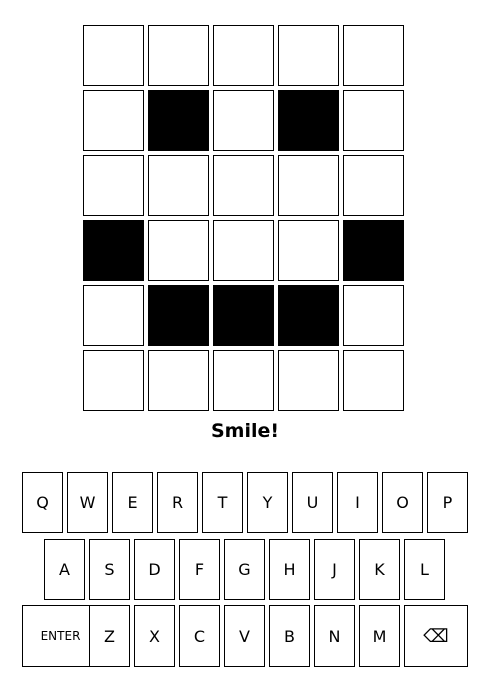 This screenshot has width=490, height=690. Describe the element at coordinates (222, 502) in the screenshot. I see `key-t: T` at that location.